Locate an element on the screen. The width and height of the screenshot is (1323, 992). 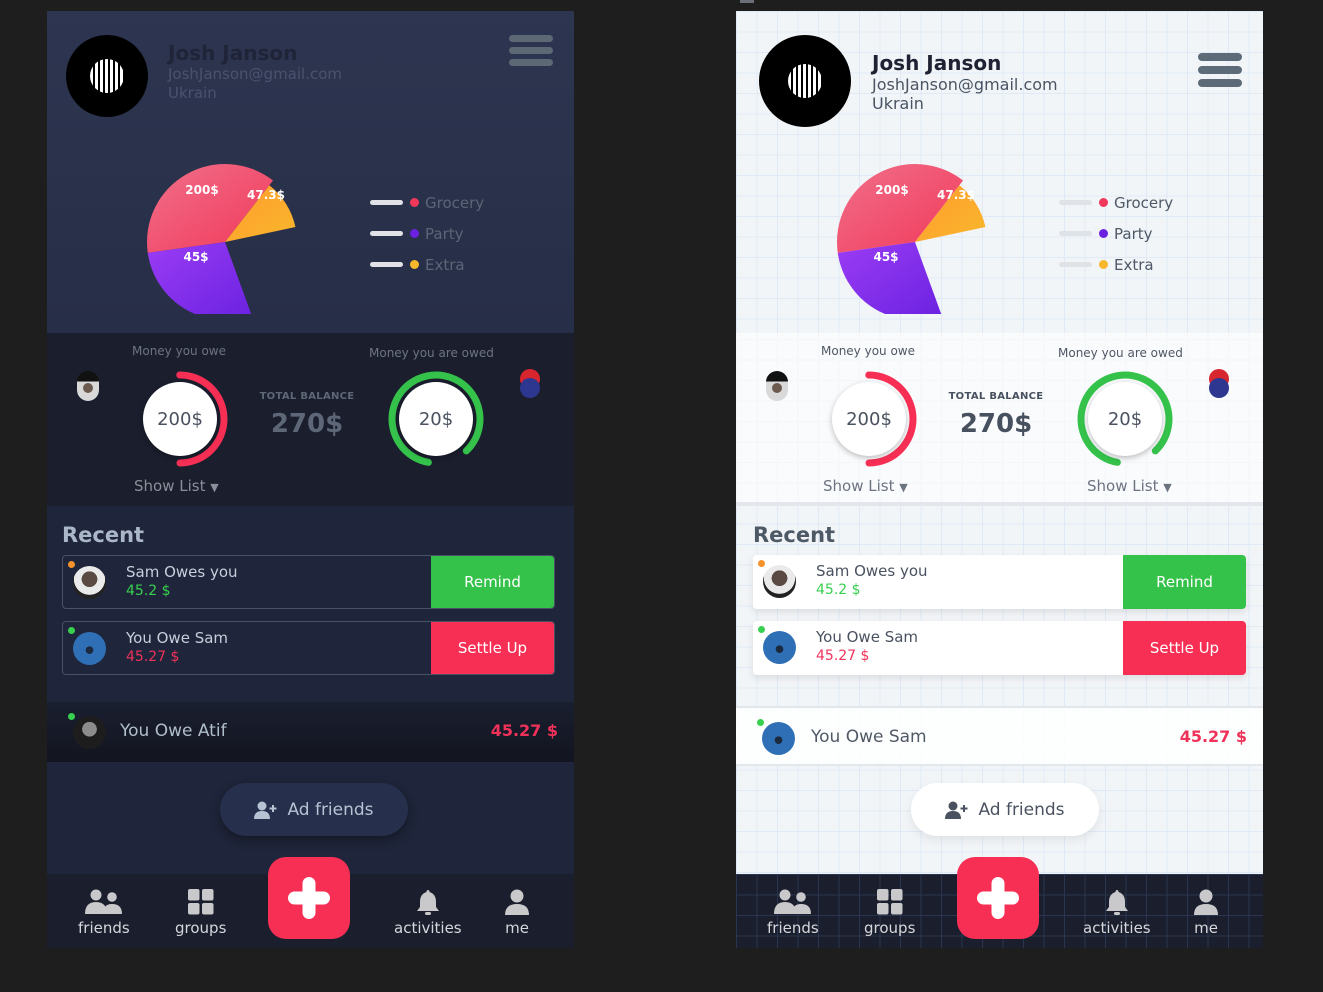
owe-list-item: You Owe Sam 45.27 $ is located at coordinates (999, 736).